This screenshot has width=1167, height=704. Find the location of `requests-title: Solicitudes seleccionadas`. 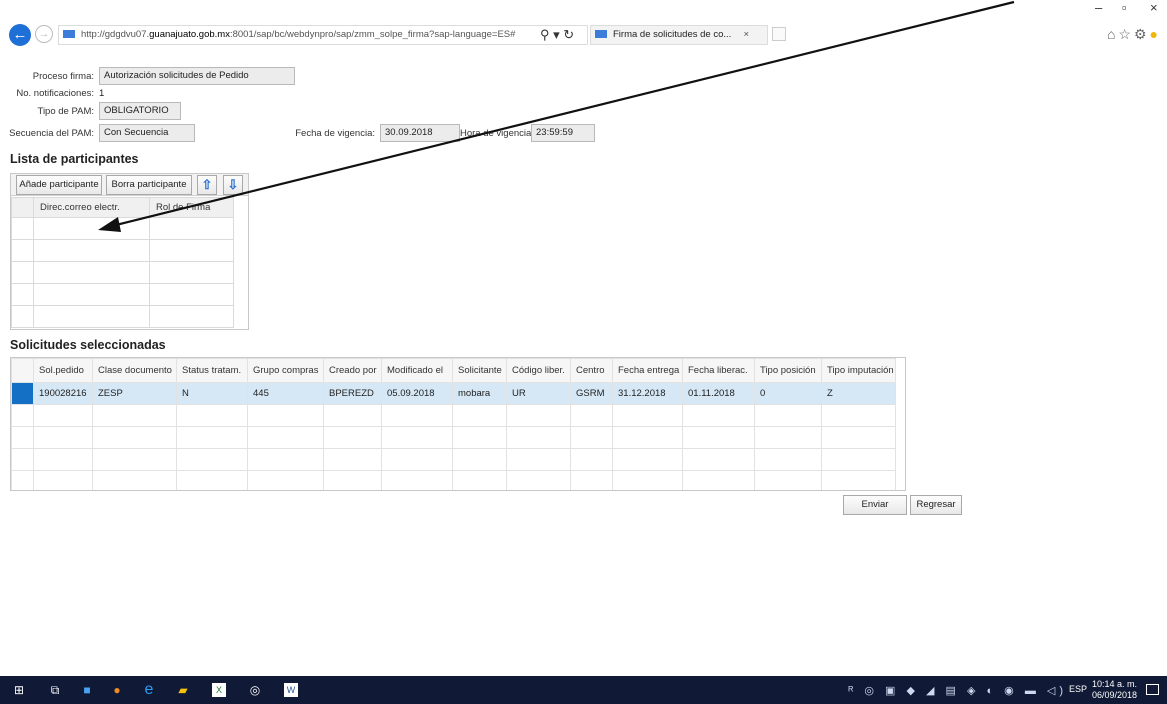

requests-title: Solicitudes seleccionadas is located at coordinates (88, 345).